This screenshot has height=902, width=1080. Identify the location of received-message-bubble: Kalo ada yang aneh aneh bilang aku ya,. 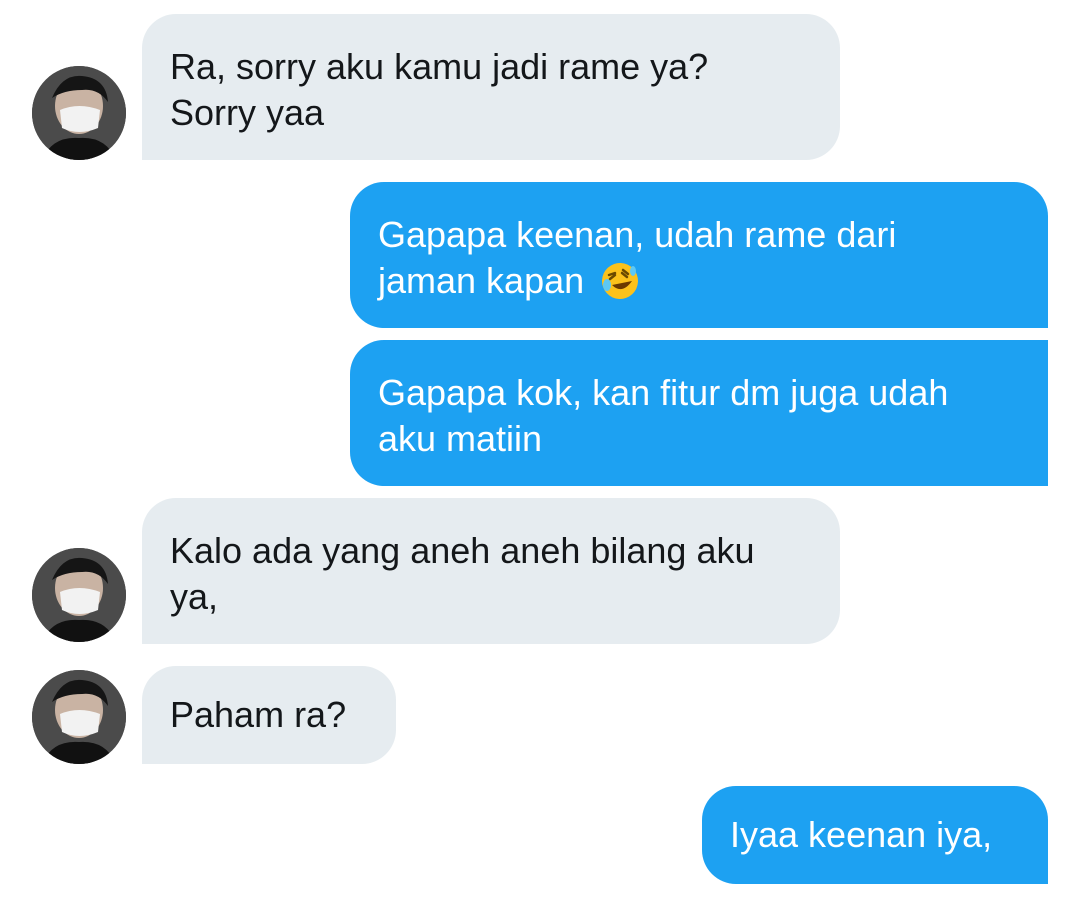
(491, 571).